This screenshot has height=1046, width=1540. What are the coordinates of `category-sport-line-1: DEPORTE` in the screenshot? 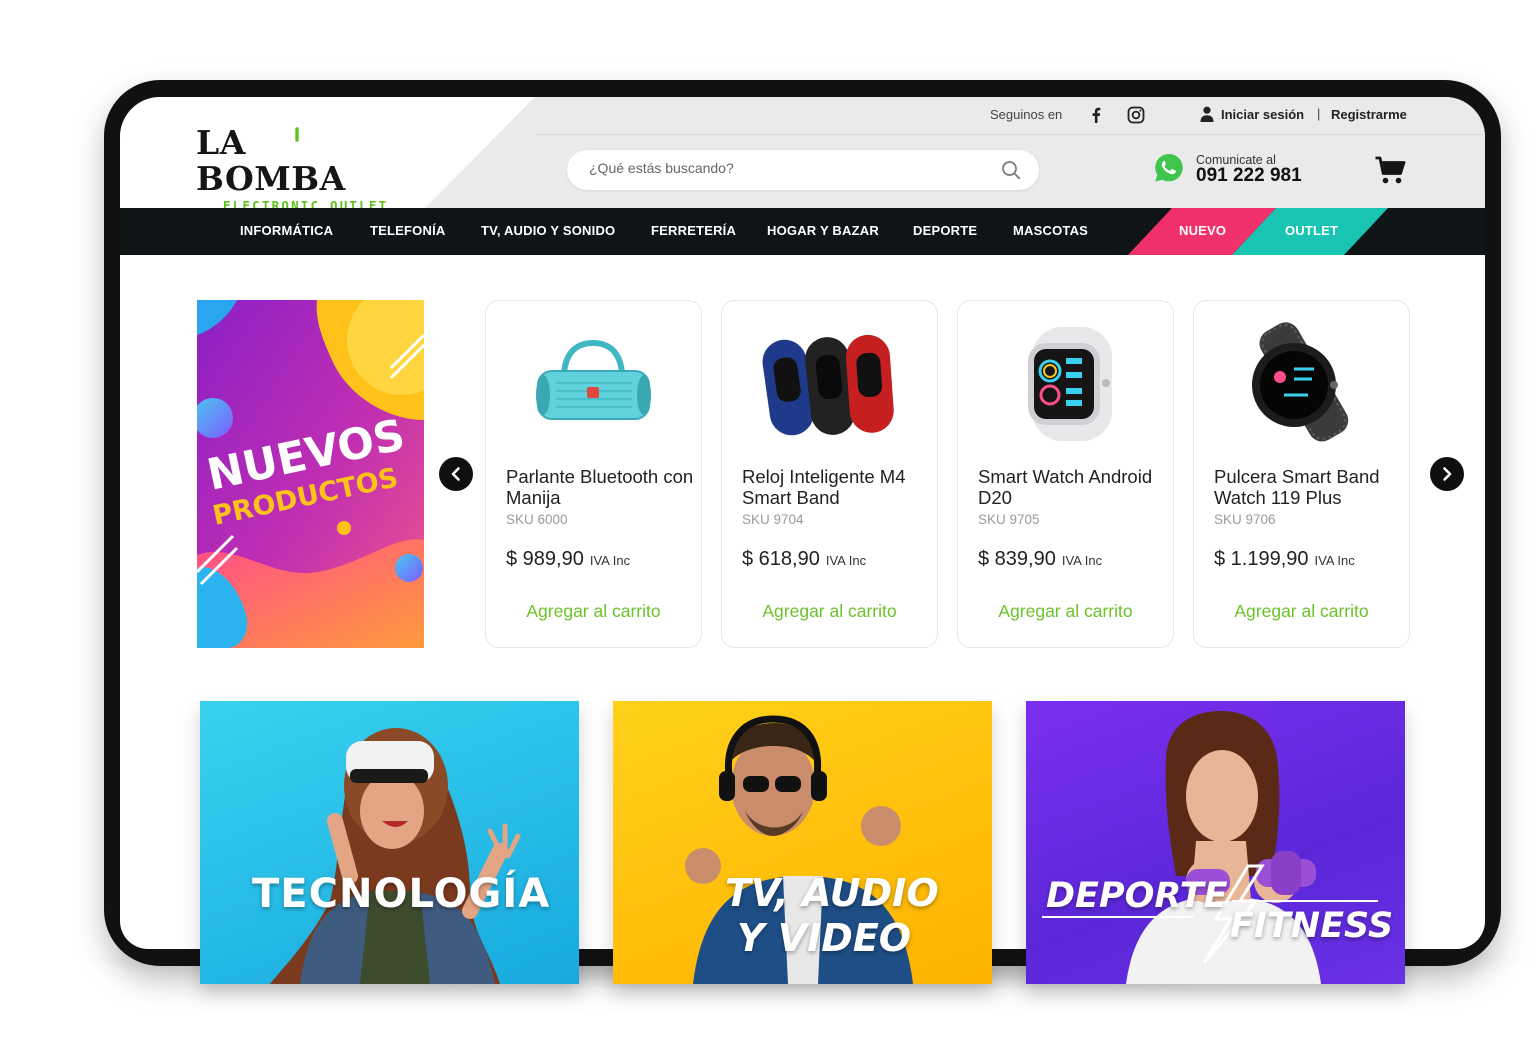 It's located at (1137, 896).